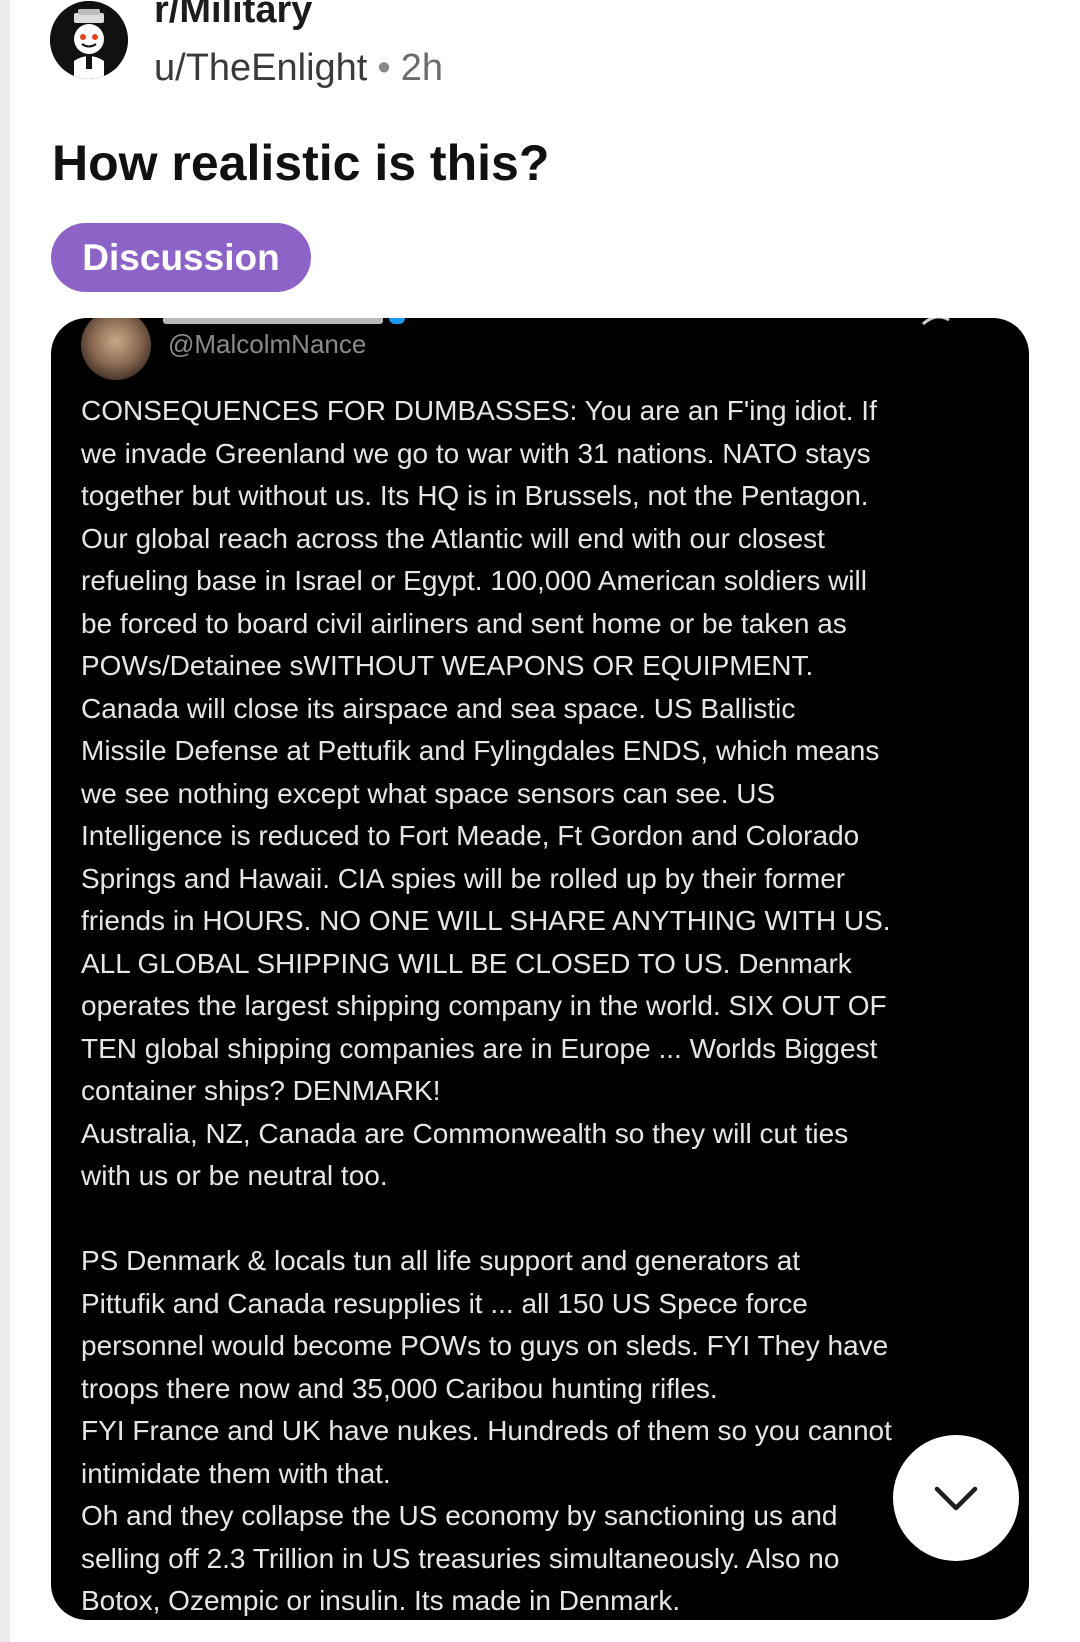  I want to click on chevron-down-icon, so click(956, 1498).